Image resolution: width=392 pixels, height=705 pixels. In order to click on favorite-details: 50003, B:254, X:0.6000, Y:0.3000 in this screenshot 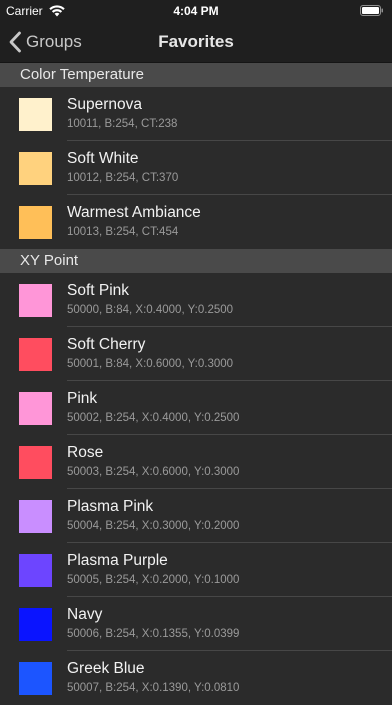, I will do `click(153, 472)`.